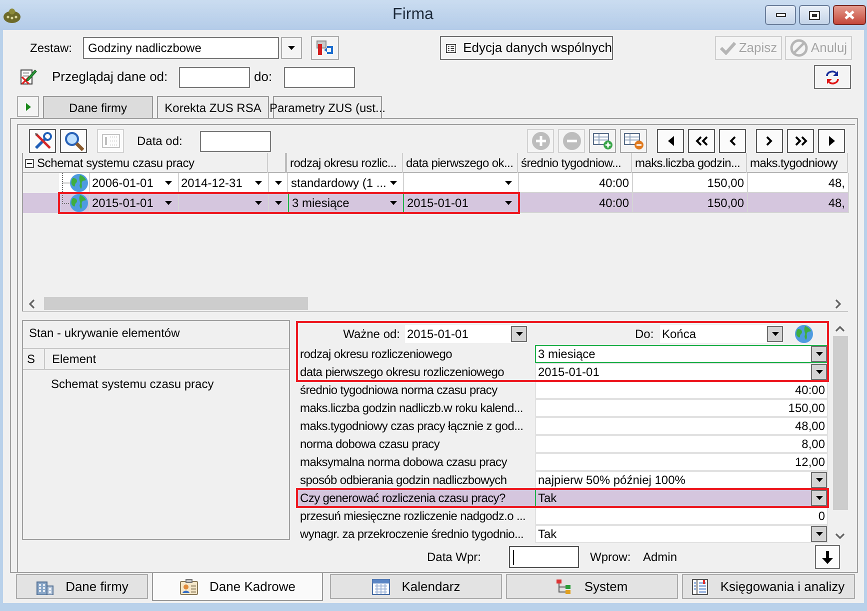 The height and width of the screenshot is (611, 867). I want to click on search-icon, so click(74, 141).